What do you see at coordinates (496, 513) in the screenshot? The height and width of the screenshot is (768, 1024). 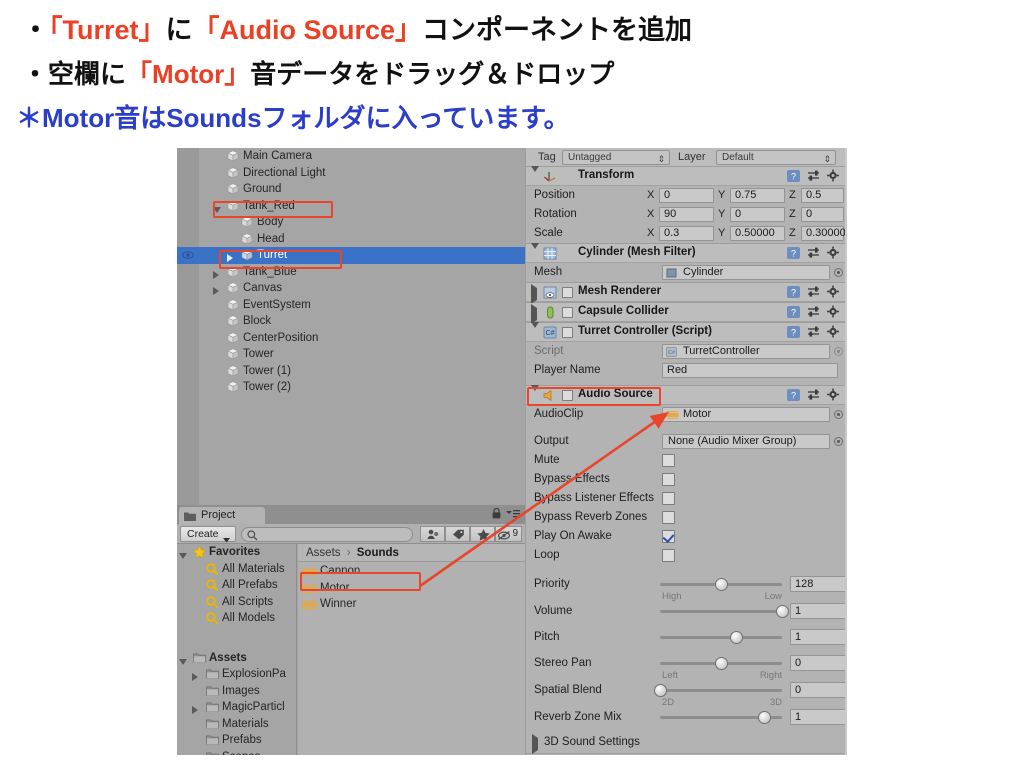 I see `lock-icon` at bounding box center [496, 513].